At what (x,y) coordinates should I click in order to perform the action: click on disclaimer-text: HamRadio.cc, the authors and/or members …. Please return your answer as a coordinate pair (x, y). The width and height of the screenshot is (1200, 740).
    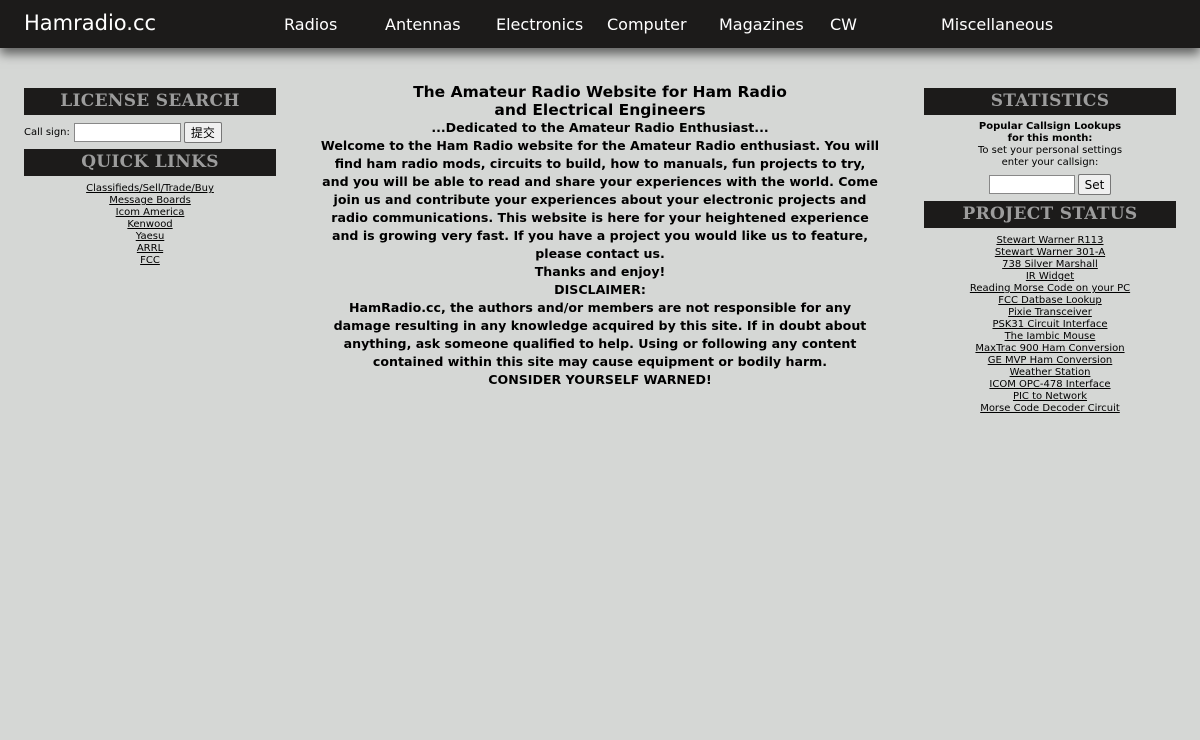
    Looking at the image, I should click on (600, 334).